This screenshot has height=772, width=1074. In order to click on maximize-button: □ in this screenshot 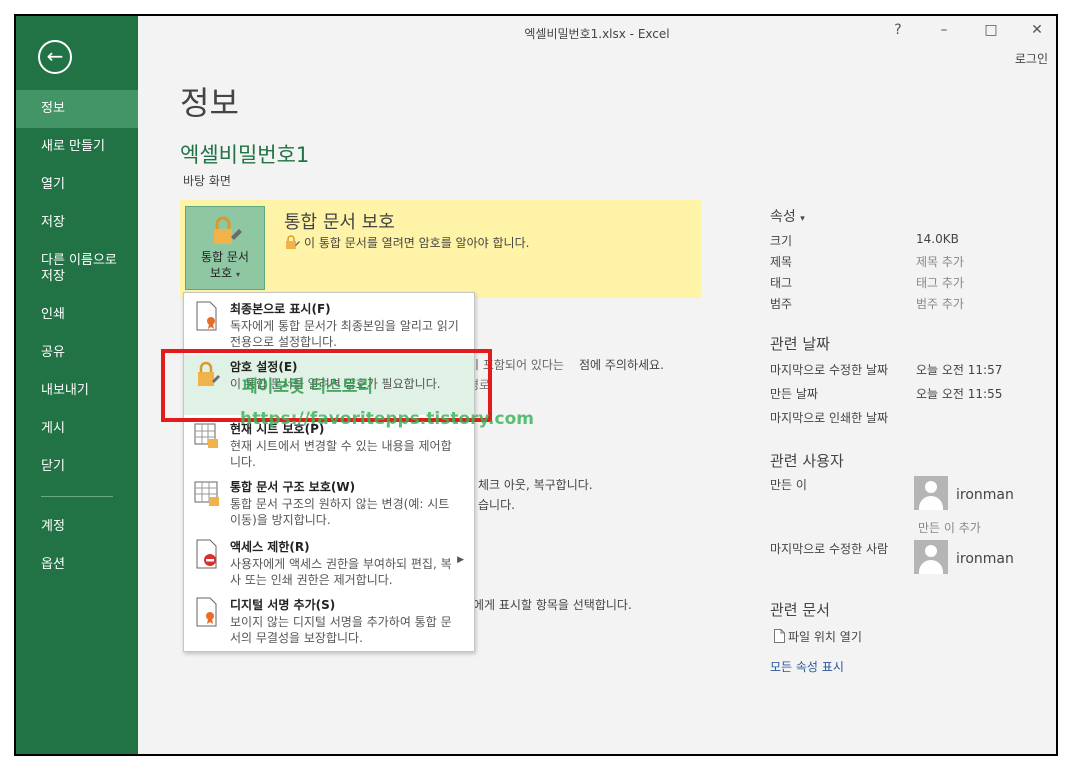, I will do `click(991, 30)`.